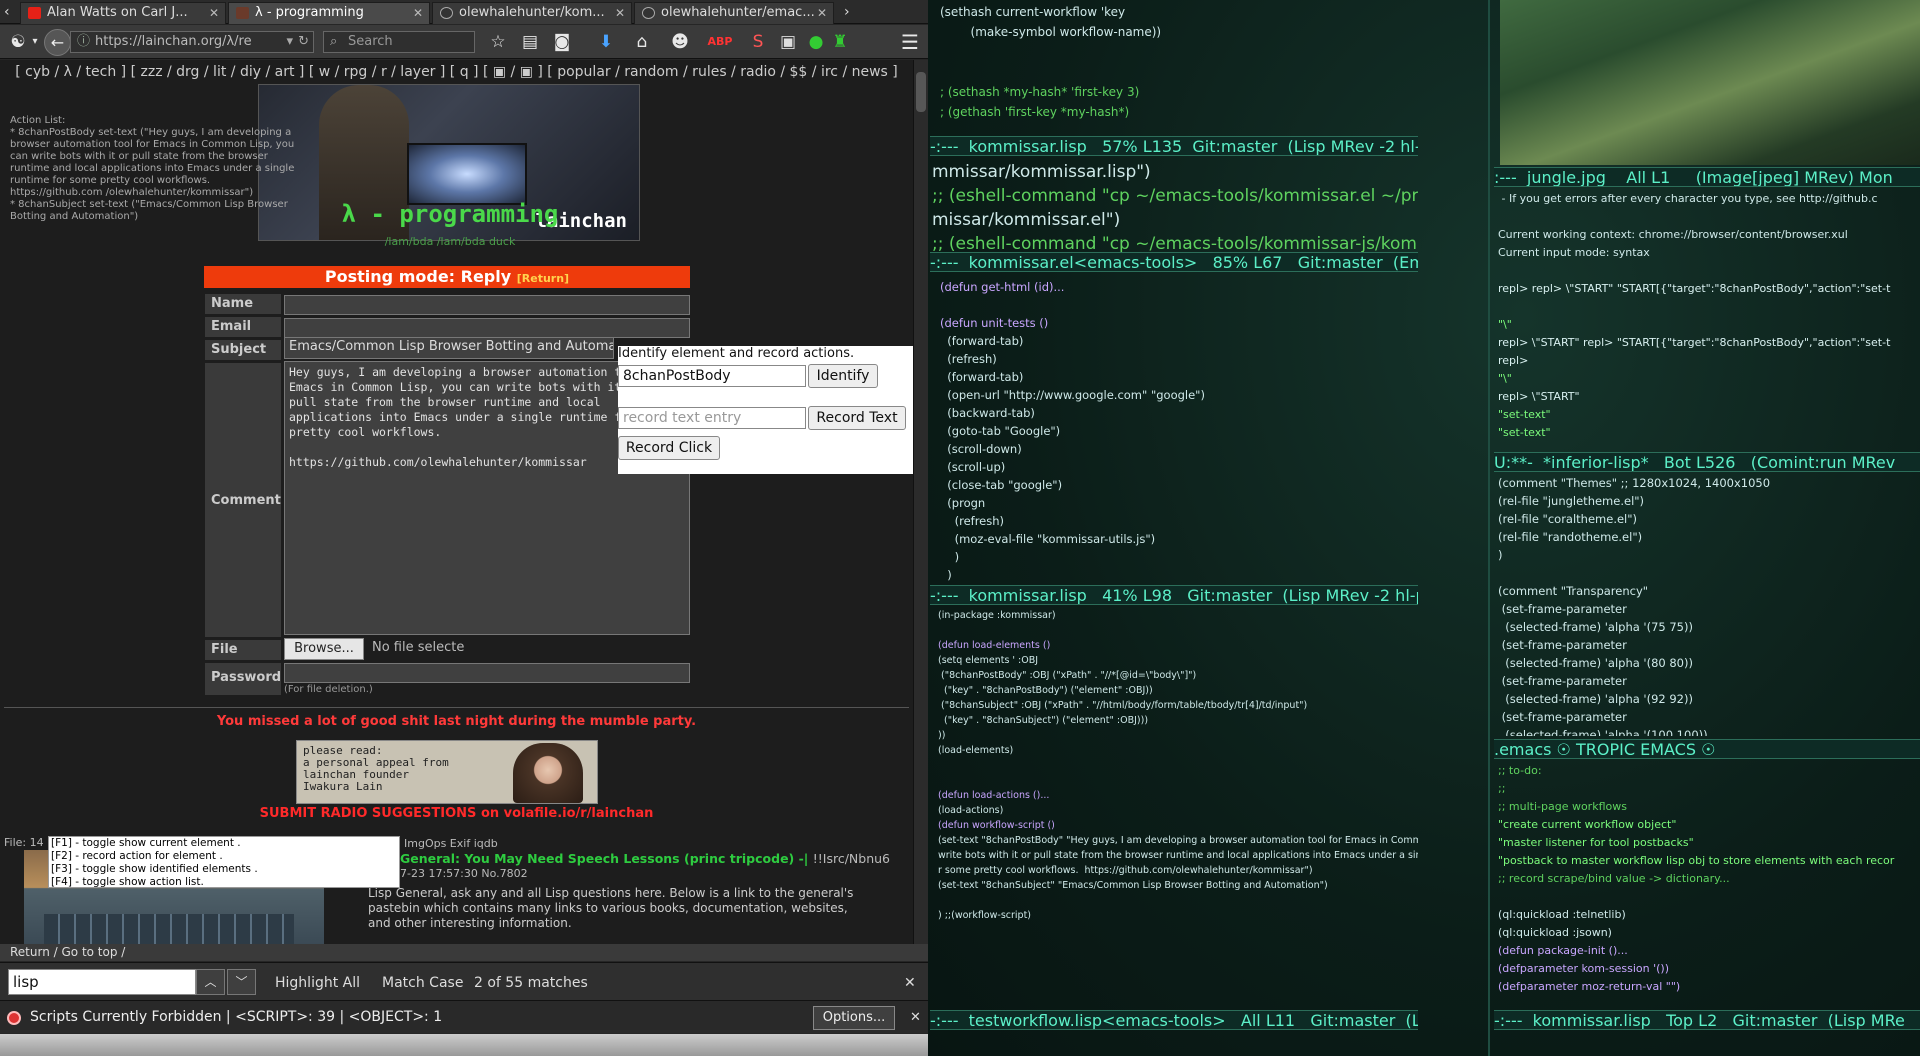  I want to click on reload-icon: ↻, so click(303, 42).